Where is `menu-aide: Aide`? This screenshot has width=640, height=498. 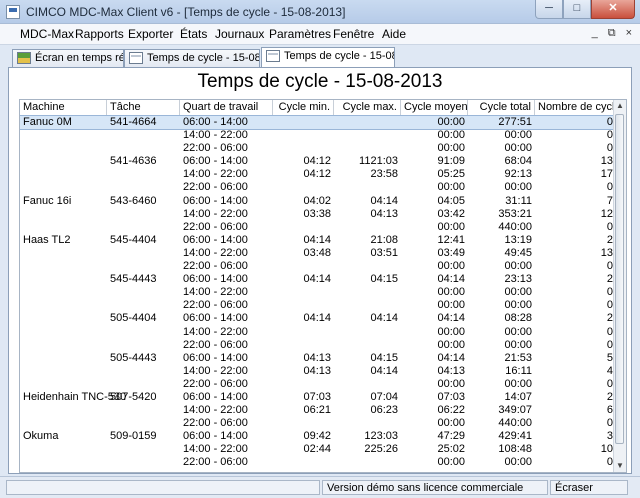
menu-aide: Aide is located at coordinates (394, 34).